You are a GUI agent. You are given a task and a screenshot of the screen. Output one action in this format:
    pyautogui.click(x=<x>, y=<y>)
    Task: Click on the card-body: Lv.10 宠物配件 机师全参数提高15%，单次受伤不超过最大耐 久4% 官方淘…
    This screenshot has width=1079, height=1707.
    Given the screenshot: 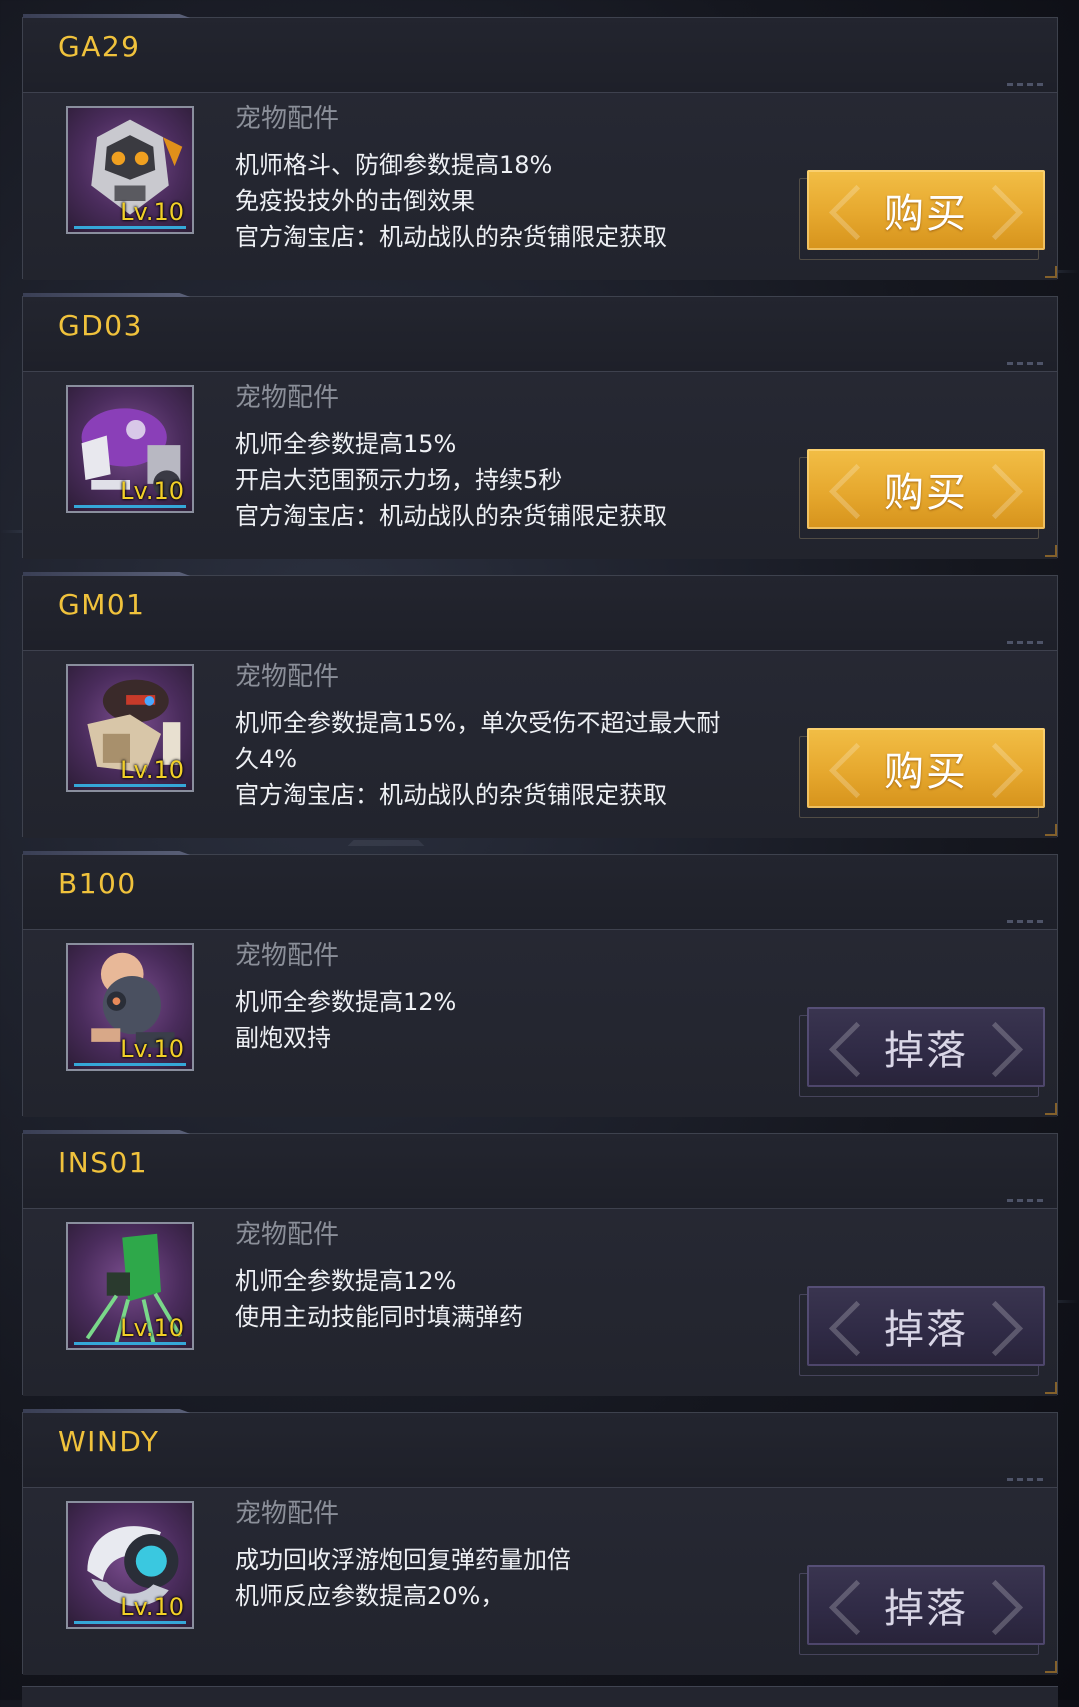 What is the action you would take?
    pyautogui.click(x=540, y=744)
    